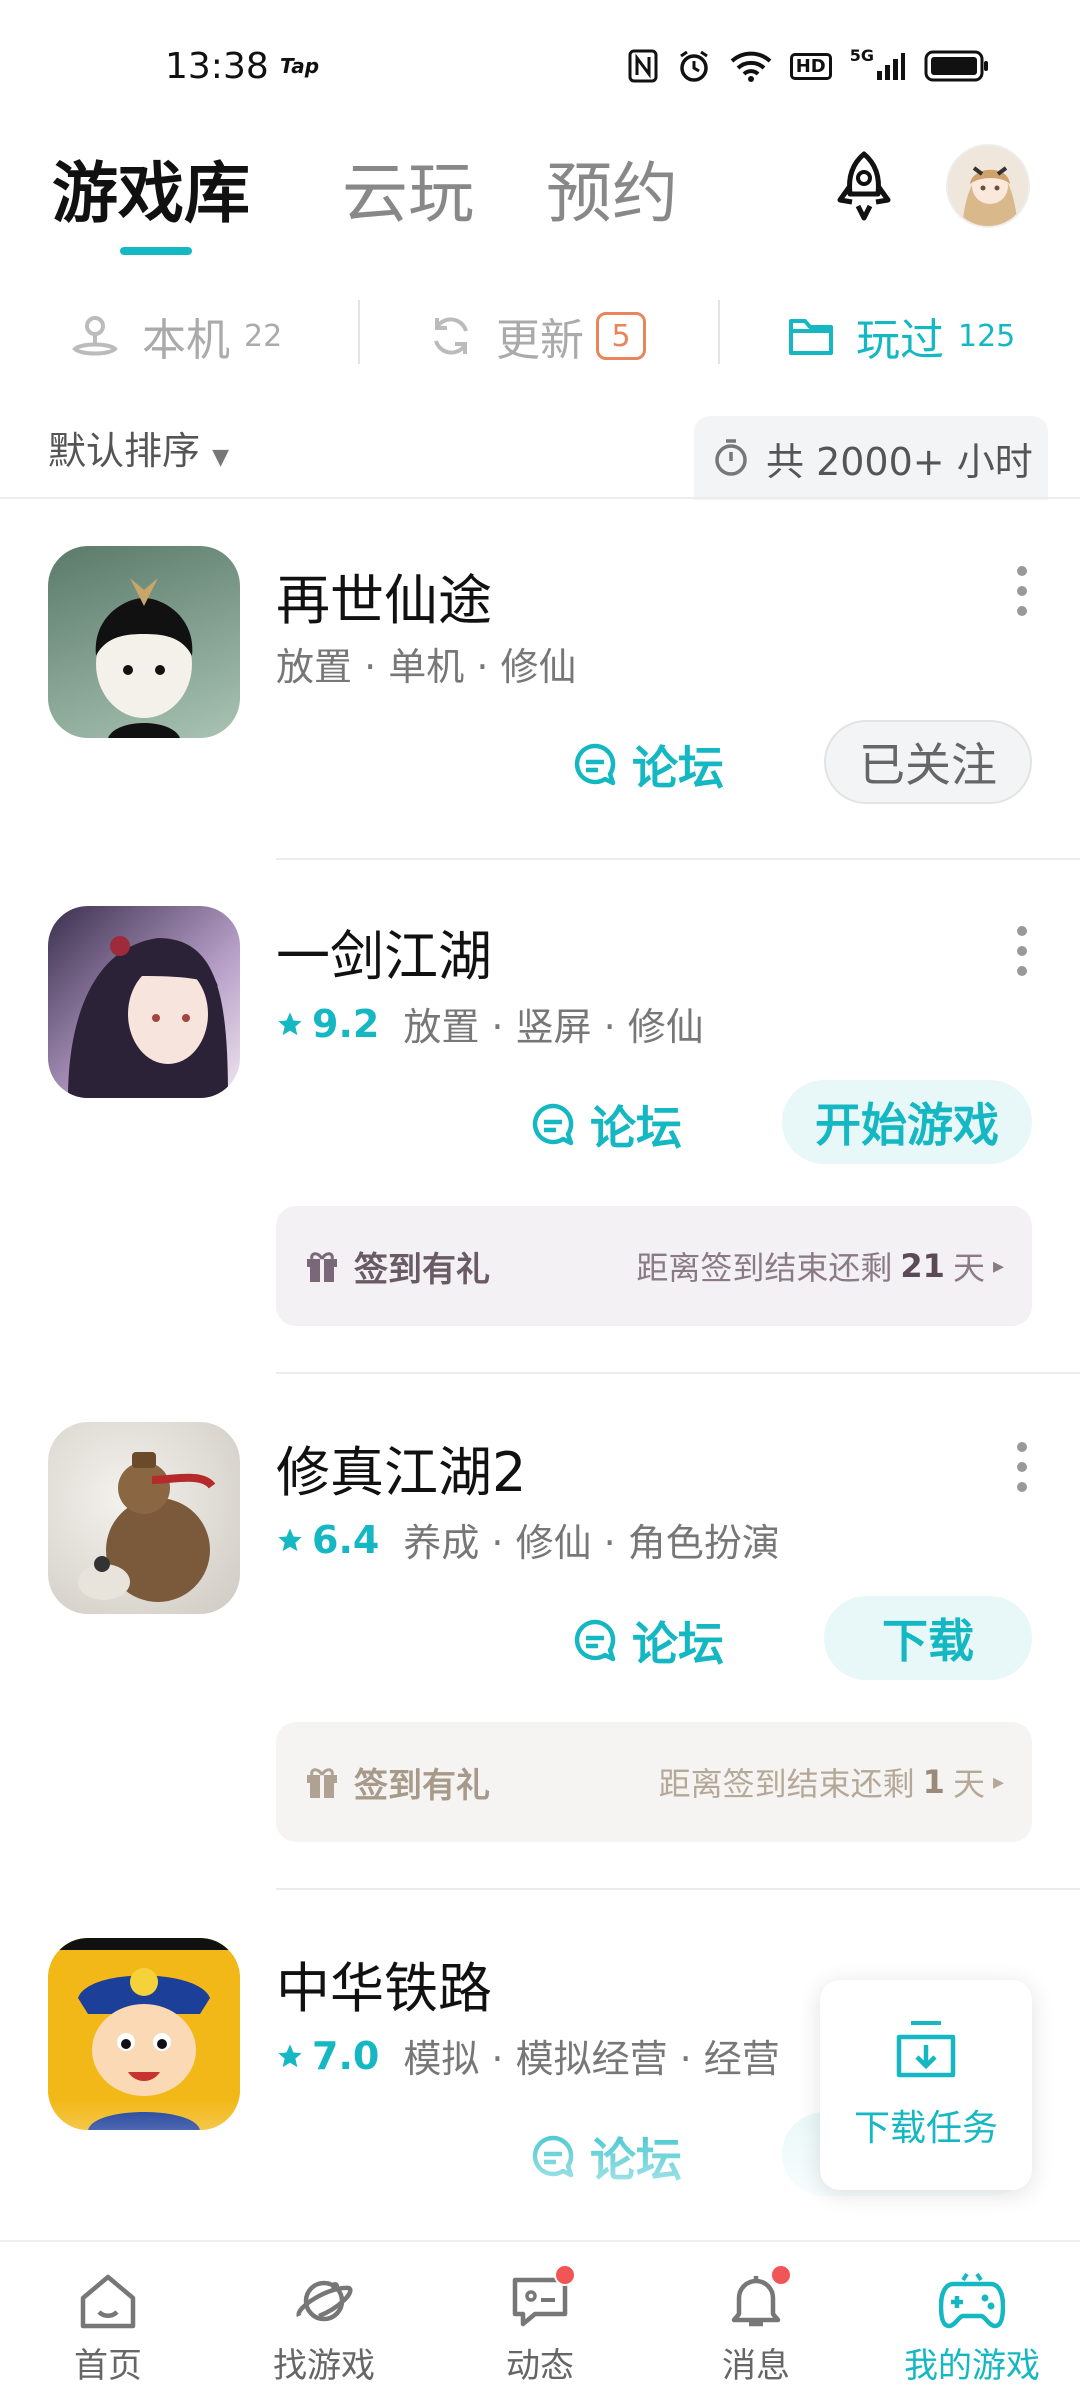 The height and width of the screenshot is (2400, 1080). Describe the element at coordinates (144, 1002) in the screenshot. I see `game-icon-yijianjianghu` at that location.